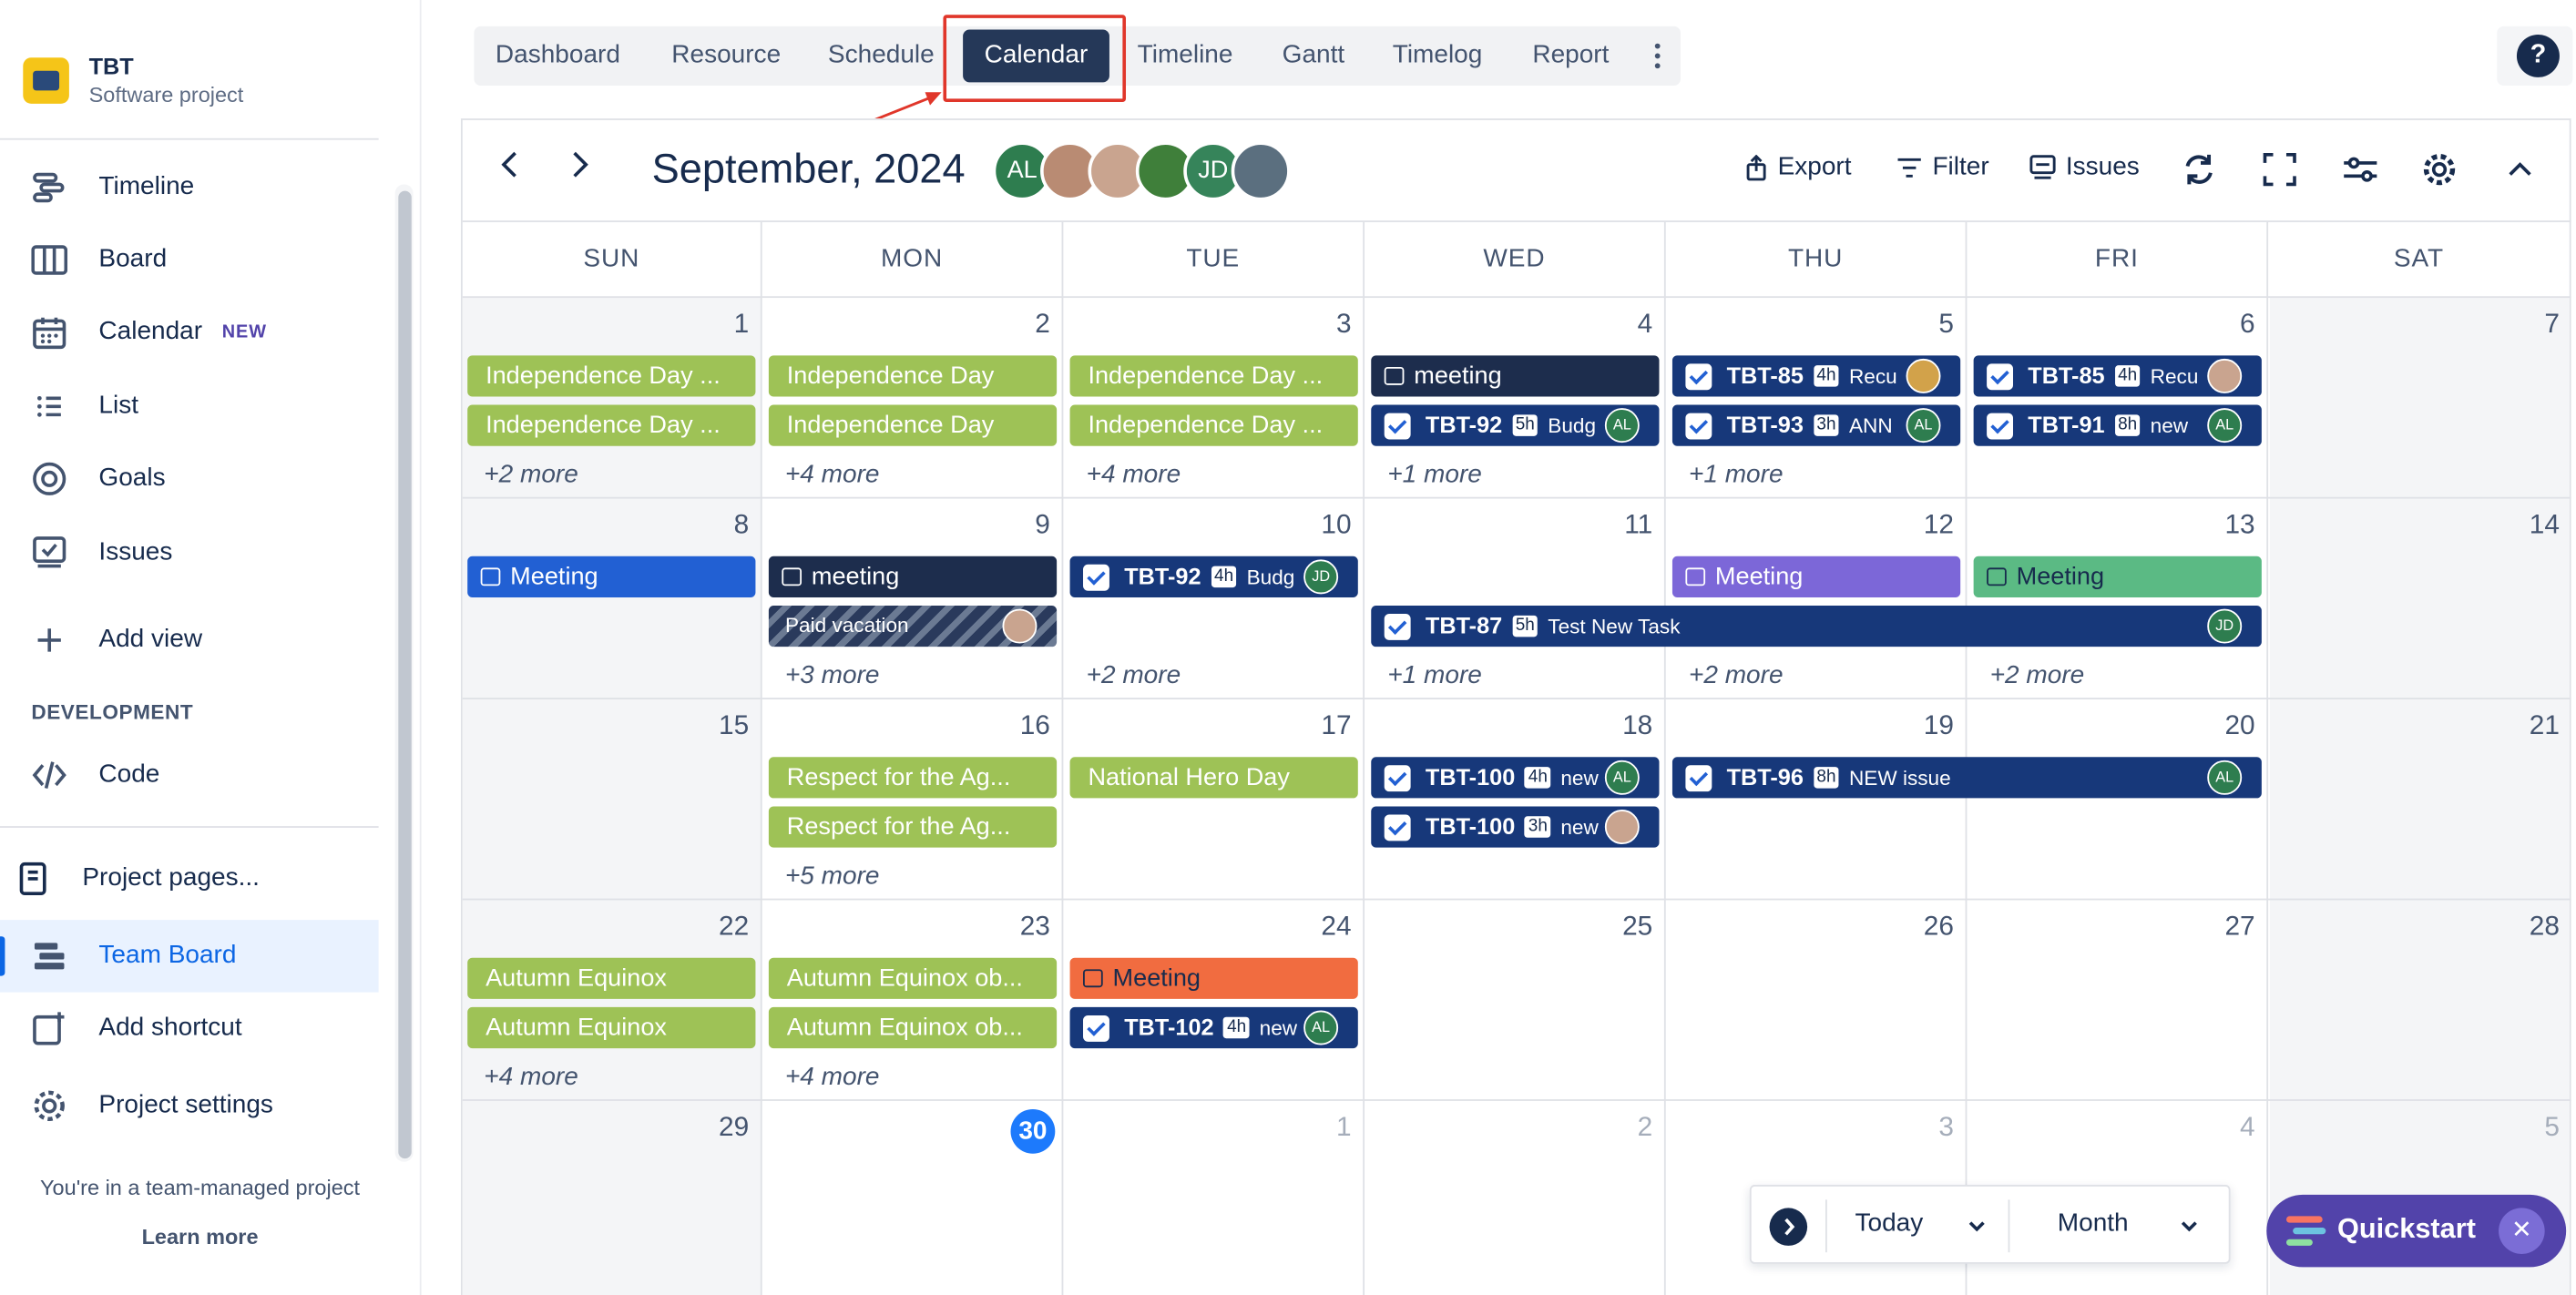  I want to click on refresh-icon, so click(2199, 169).